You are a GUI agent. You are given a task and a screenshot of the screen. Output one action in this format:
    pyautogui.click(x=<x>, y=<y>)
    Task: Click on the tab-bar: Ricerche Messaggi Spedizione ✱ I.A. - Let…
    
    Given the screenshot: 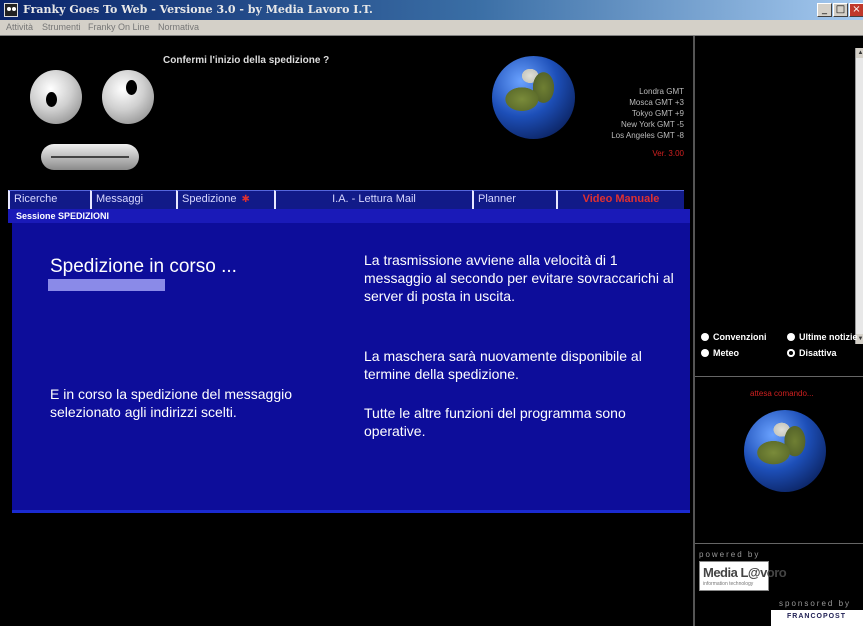 What is the action you would take?
    pyautogui.click(x=349, y=200)
    